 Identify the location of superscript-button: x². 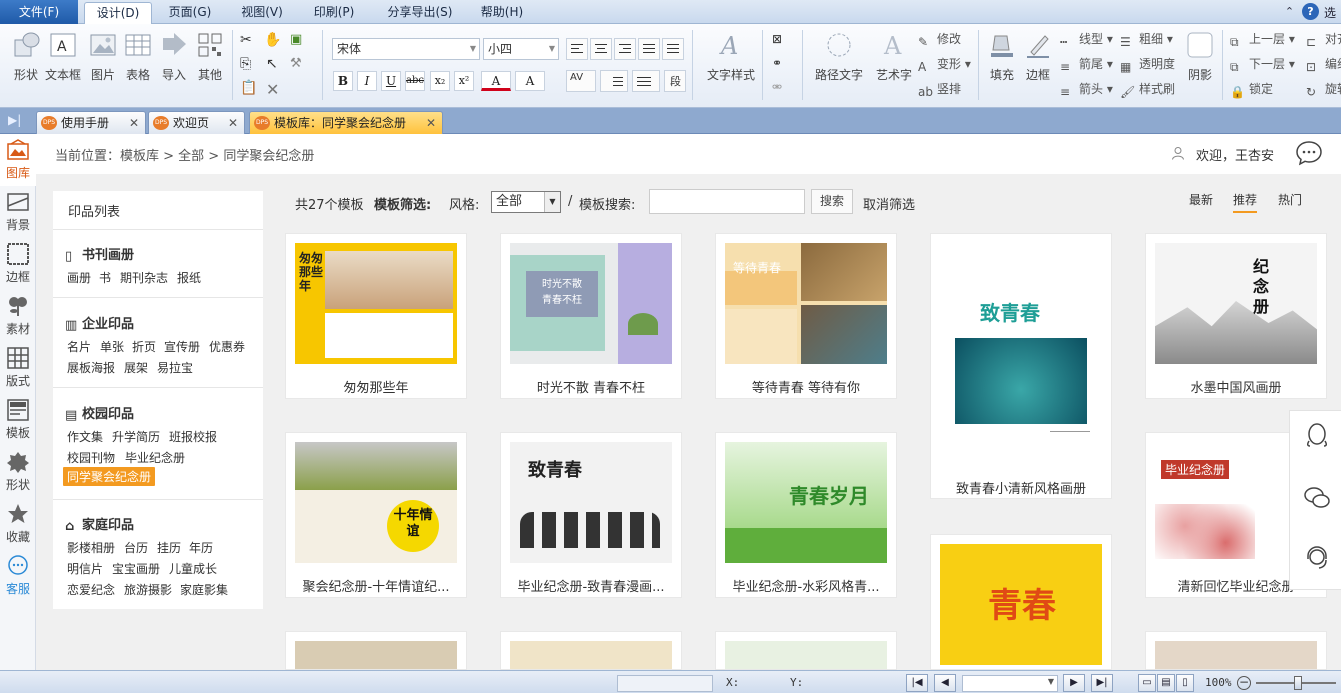
(464, 81).